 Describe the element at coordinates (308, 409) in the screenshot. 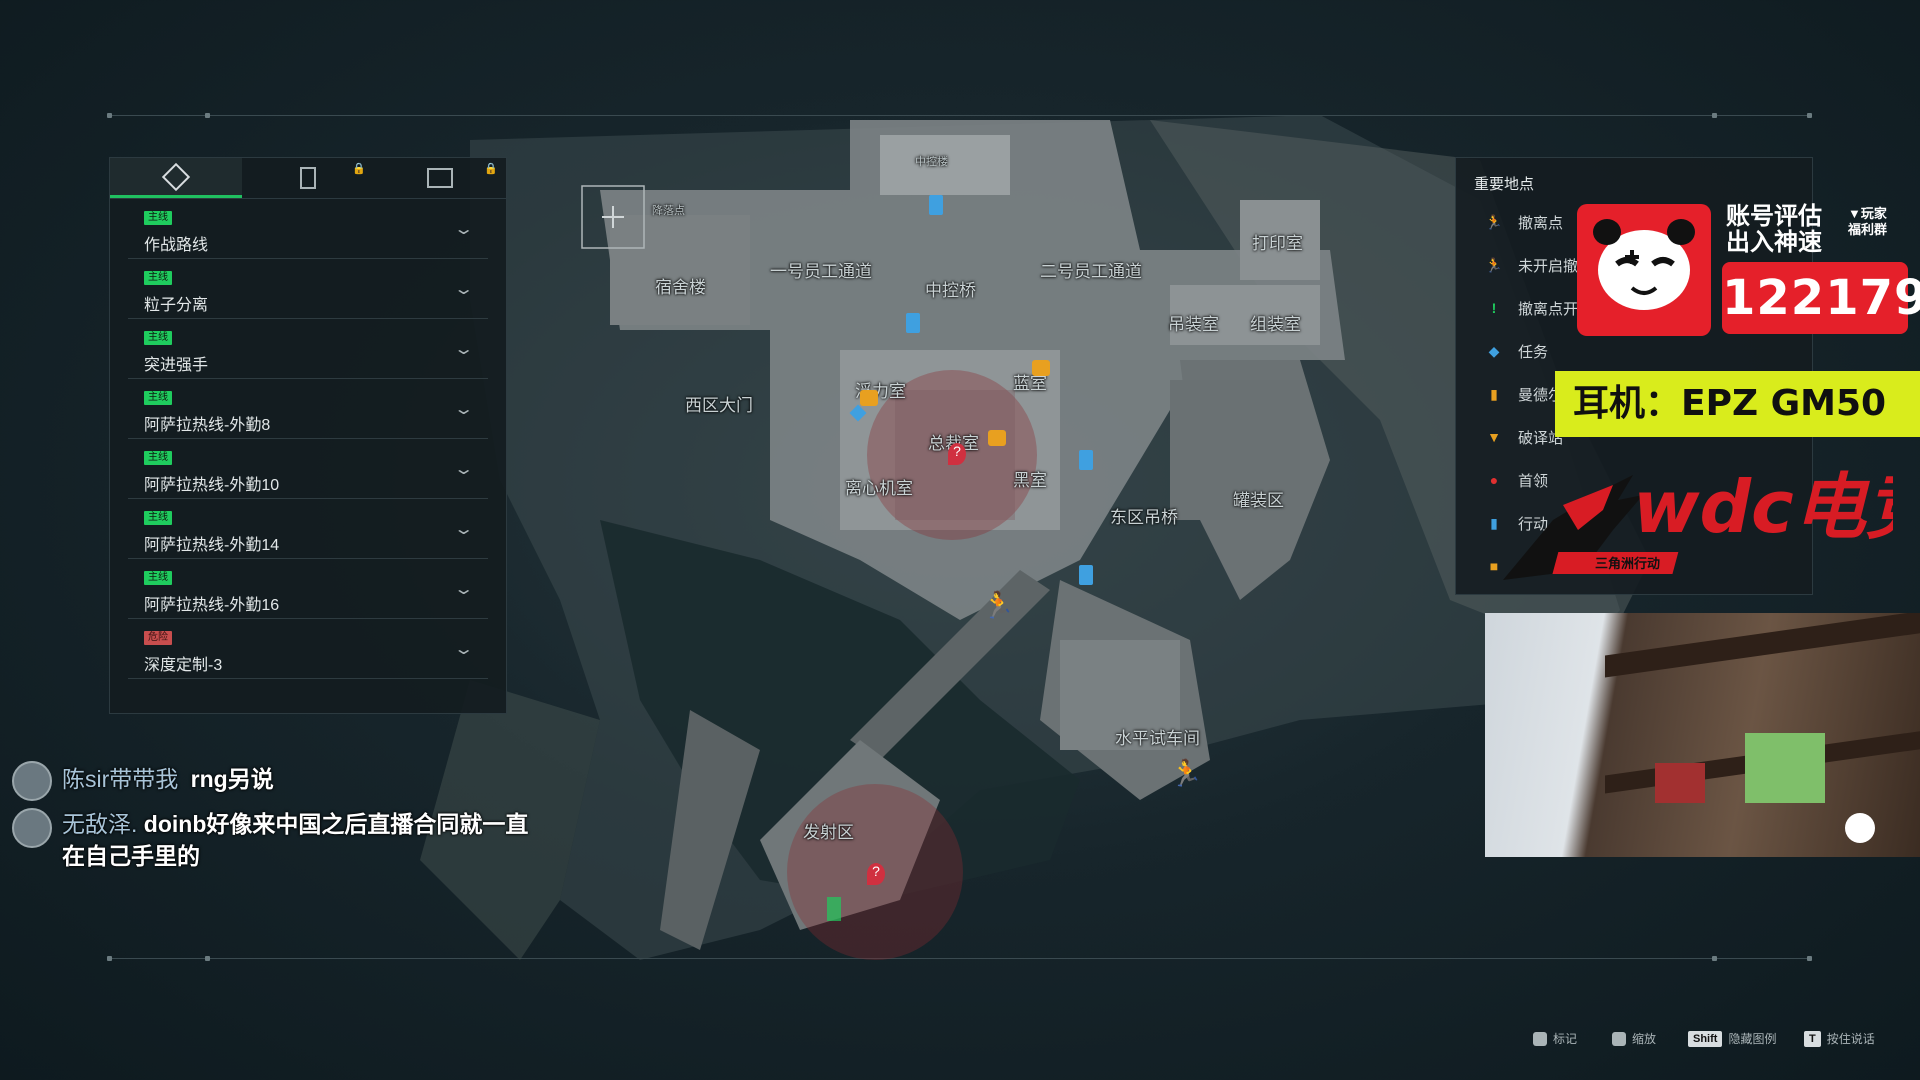

I see `mission-item: 主线 阿萨拉热线-外勤8 ⌄` at that location.